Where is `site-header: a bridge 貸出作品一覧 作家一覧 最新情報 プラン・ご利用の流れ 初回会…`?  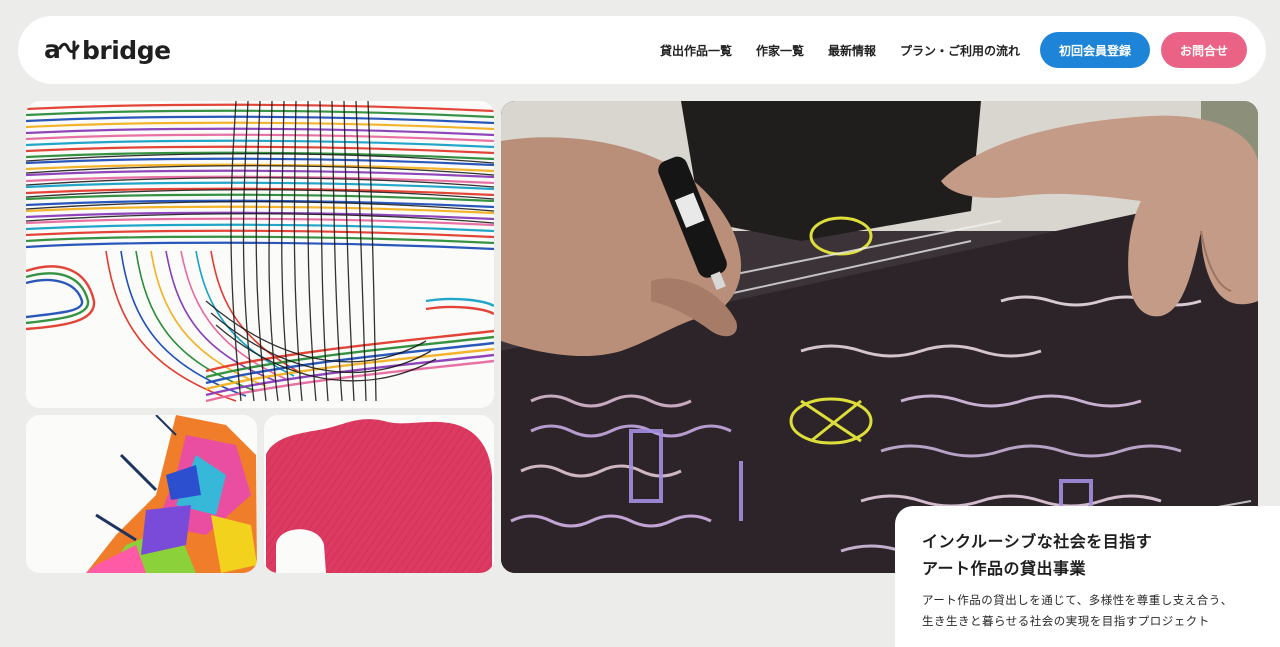
site-header: a bridge 貸出作品一覧 作家一覧 最新情報 プラン・ご利用の流れ 初回会… is located at coordinates (642, 50).